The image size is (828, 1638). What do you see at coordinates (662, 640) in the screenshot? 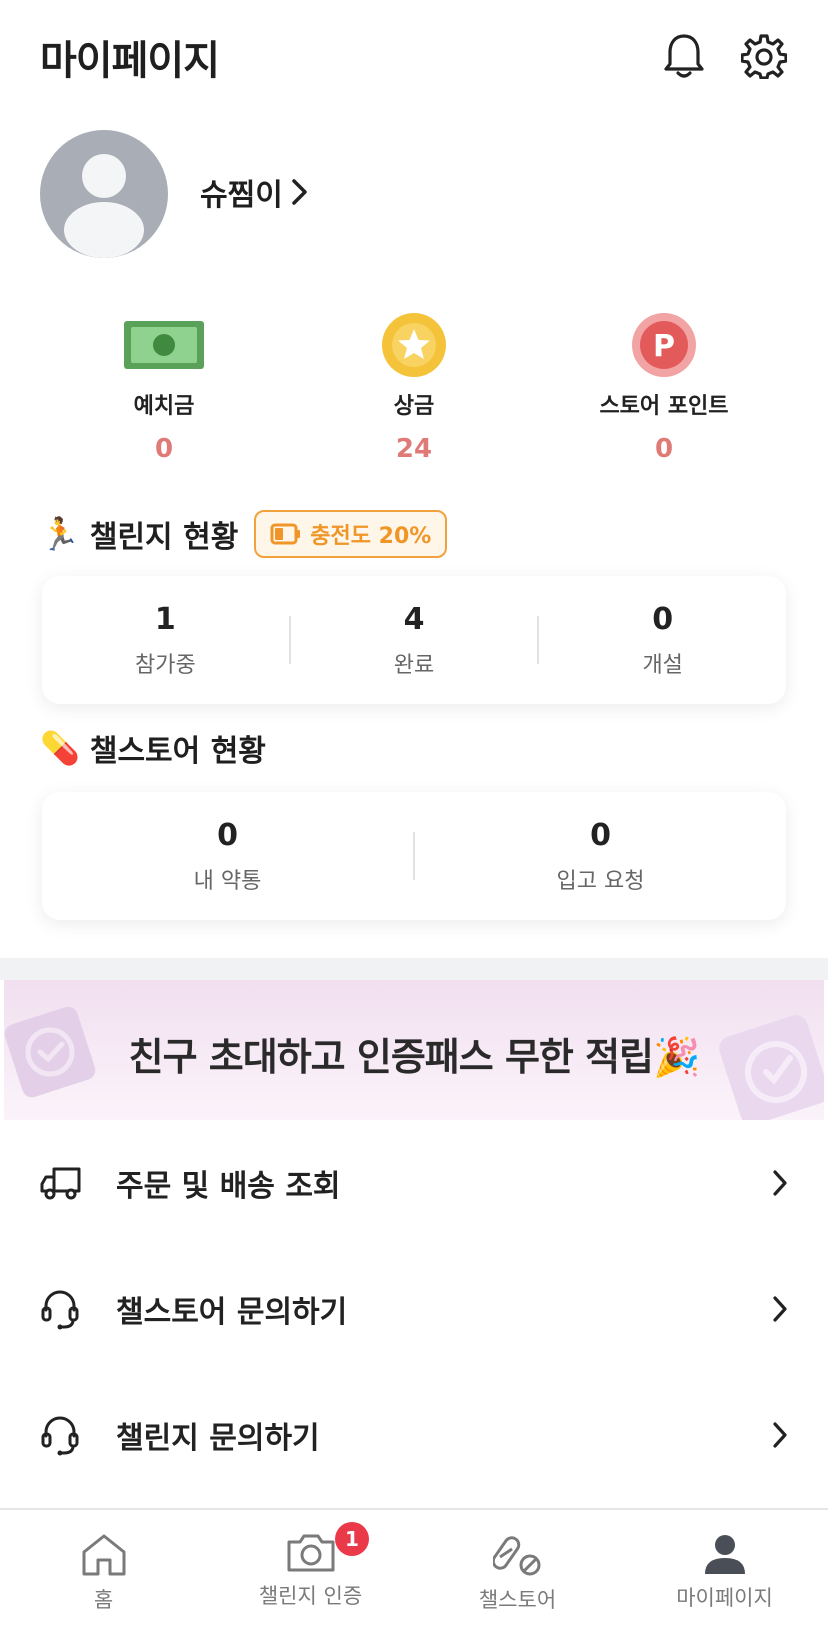
I see `challenge-opened: 0 개설` at bounding box center [662, 640].